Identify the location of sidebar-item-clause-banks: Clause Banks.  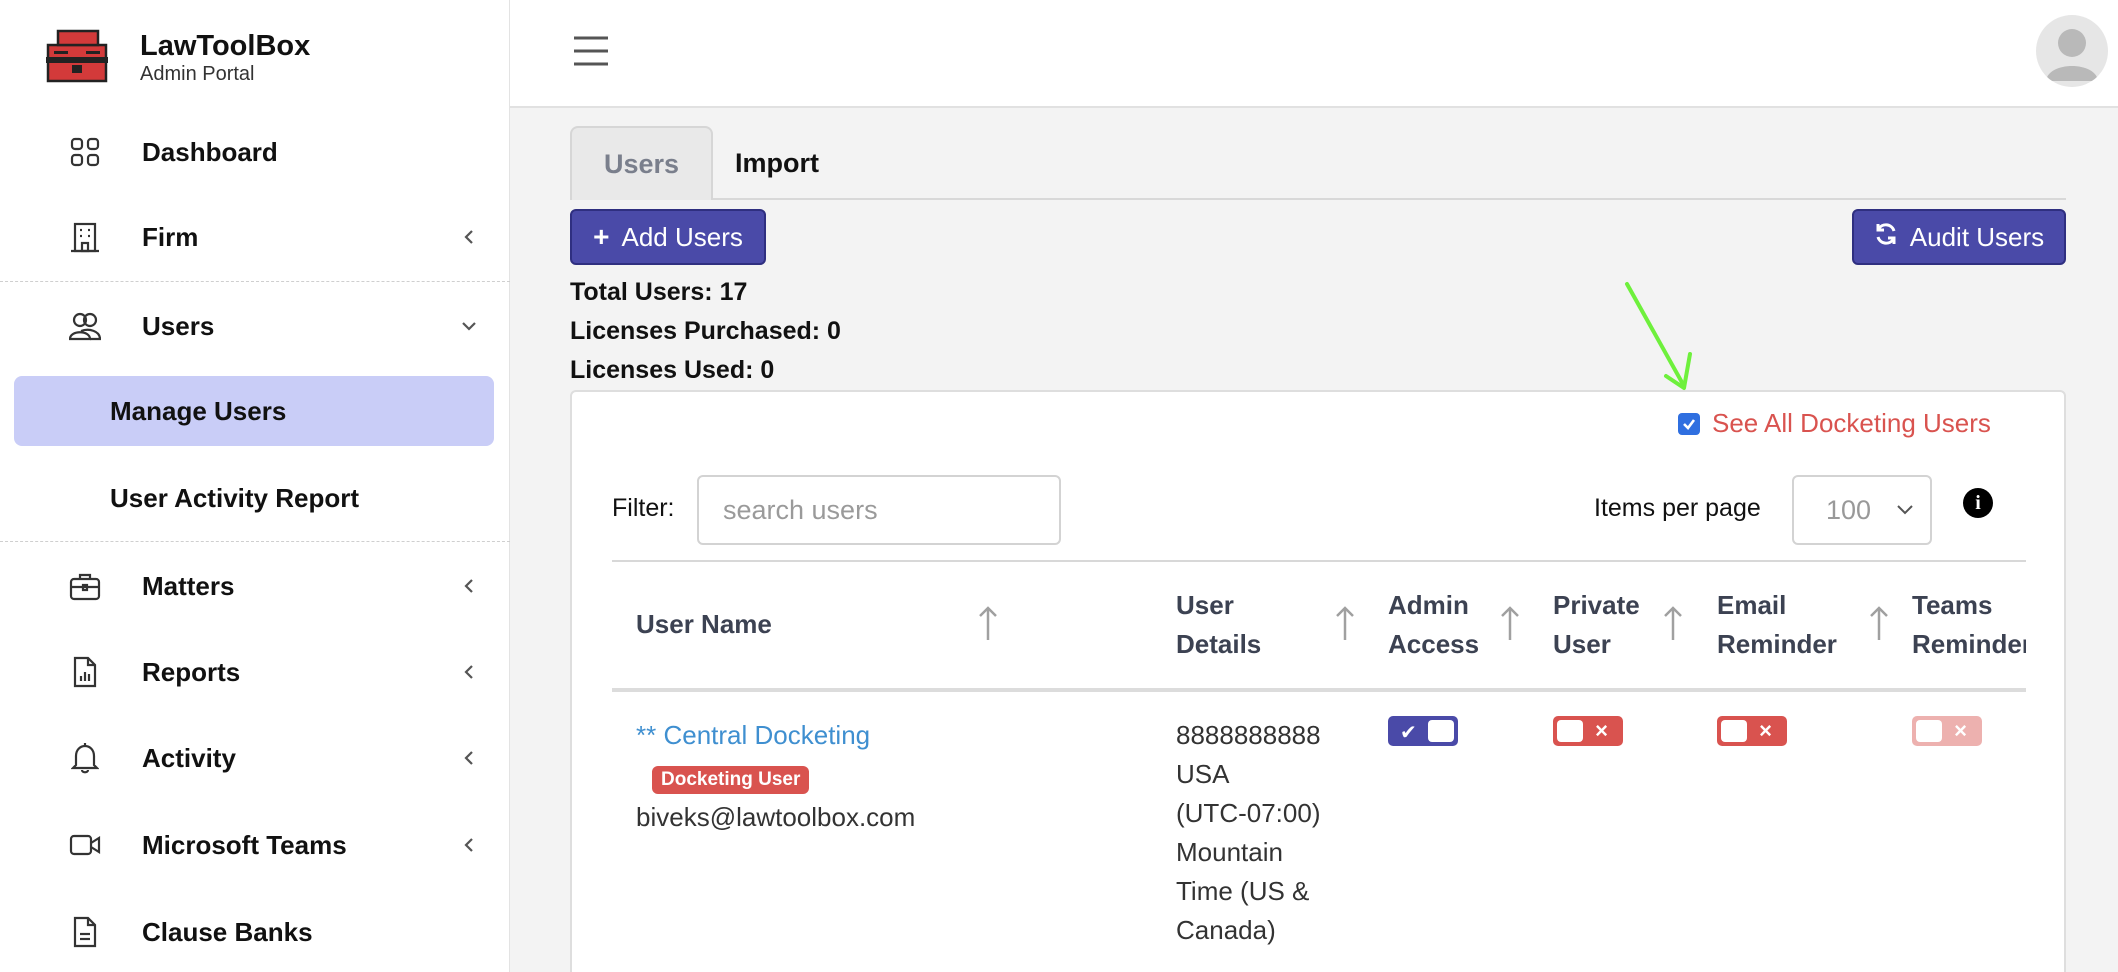
(255, 932).